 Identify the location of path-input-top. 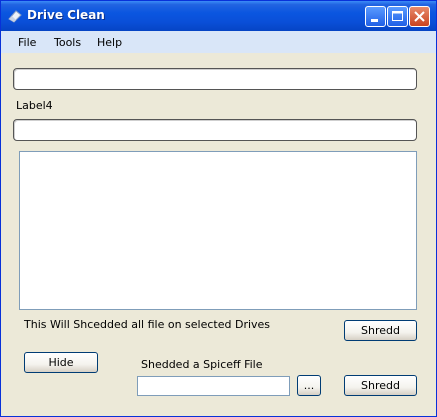
(215, 79).